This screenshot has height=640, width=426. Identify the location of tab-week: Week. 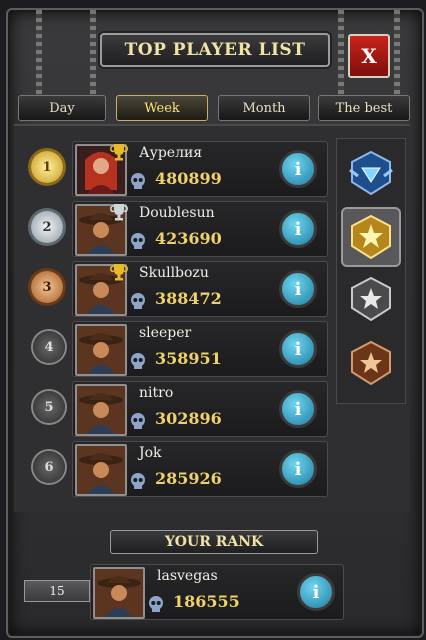
(162, 108).